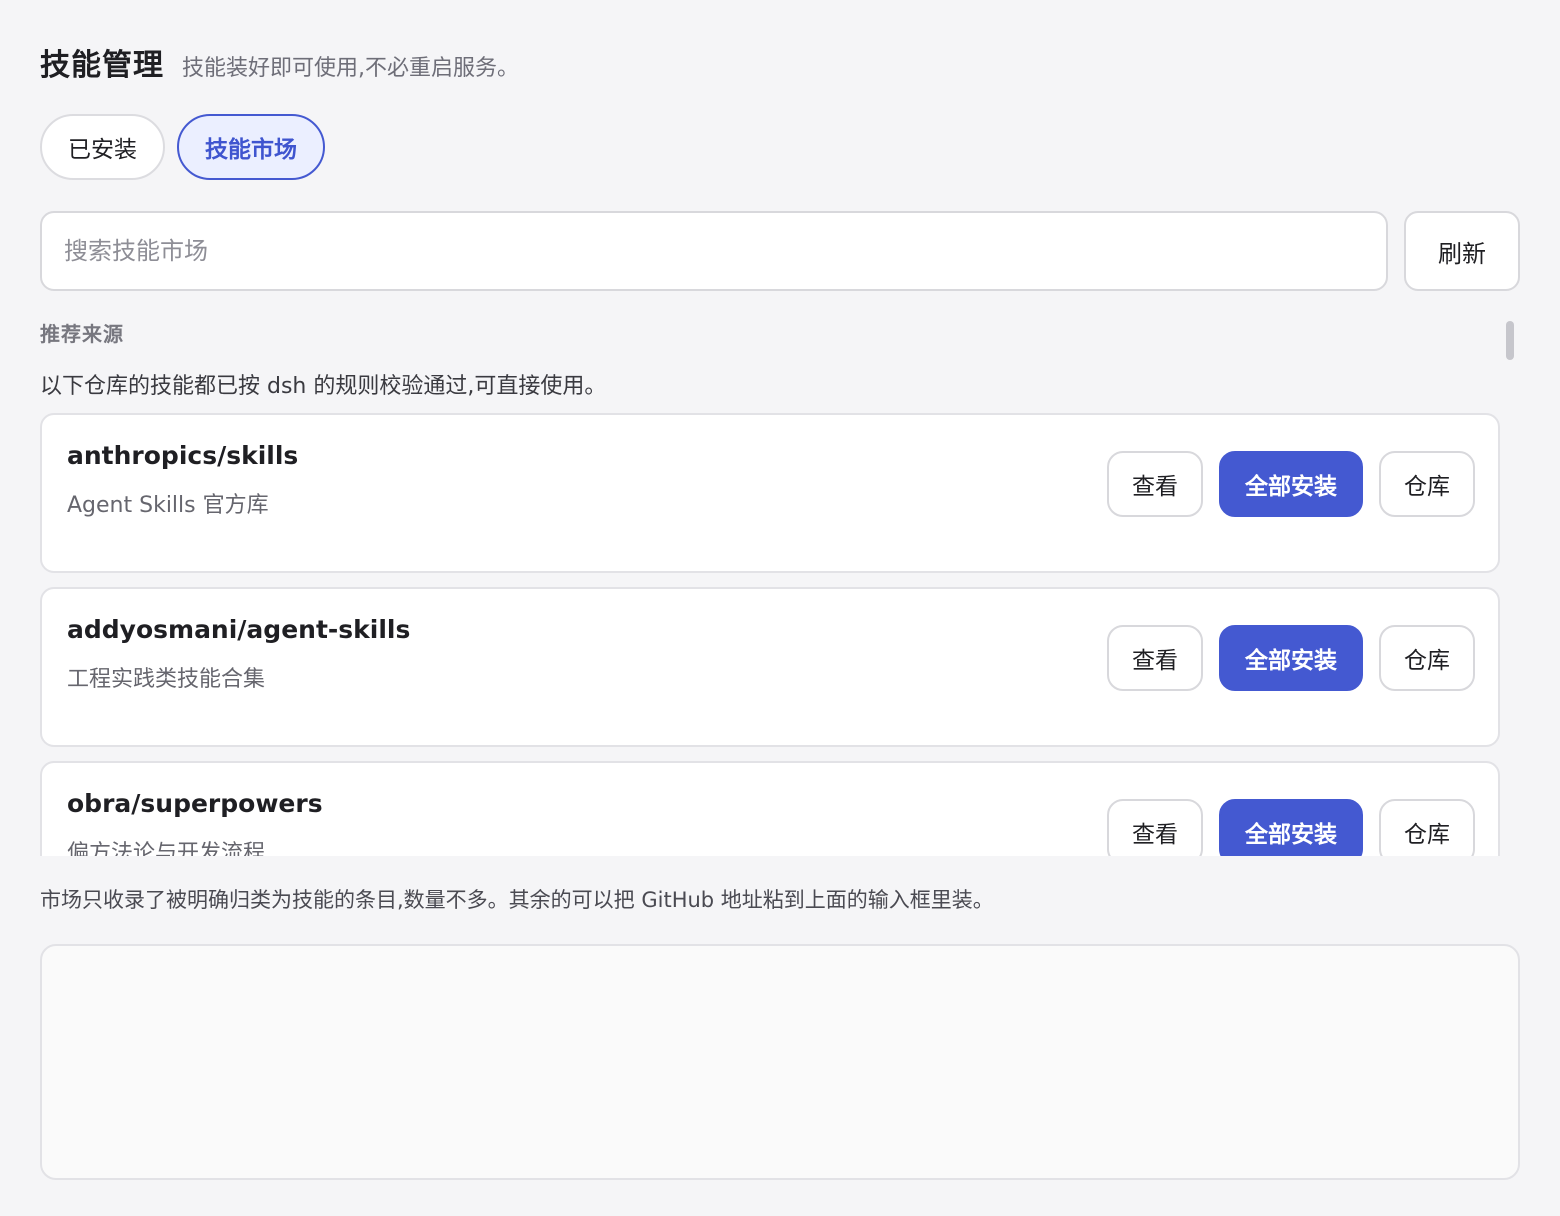  Describe the element at coordinates (102, 147) in the screenshot. I see `tab-installed: 已安装` at that location.